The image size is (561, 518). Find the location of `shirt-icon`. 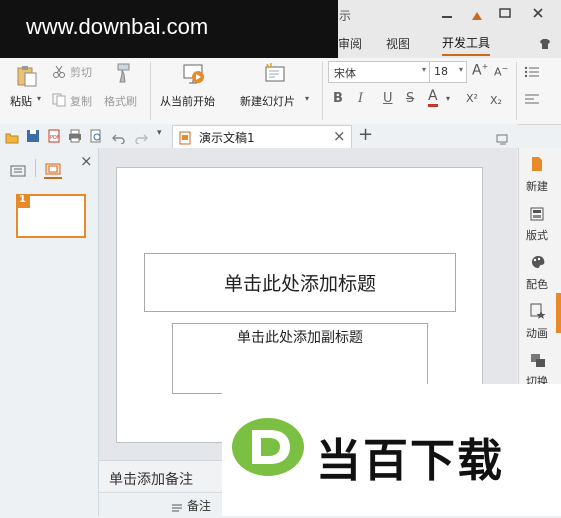

shirt-icon is located at coordinates (545, 43).